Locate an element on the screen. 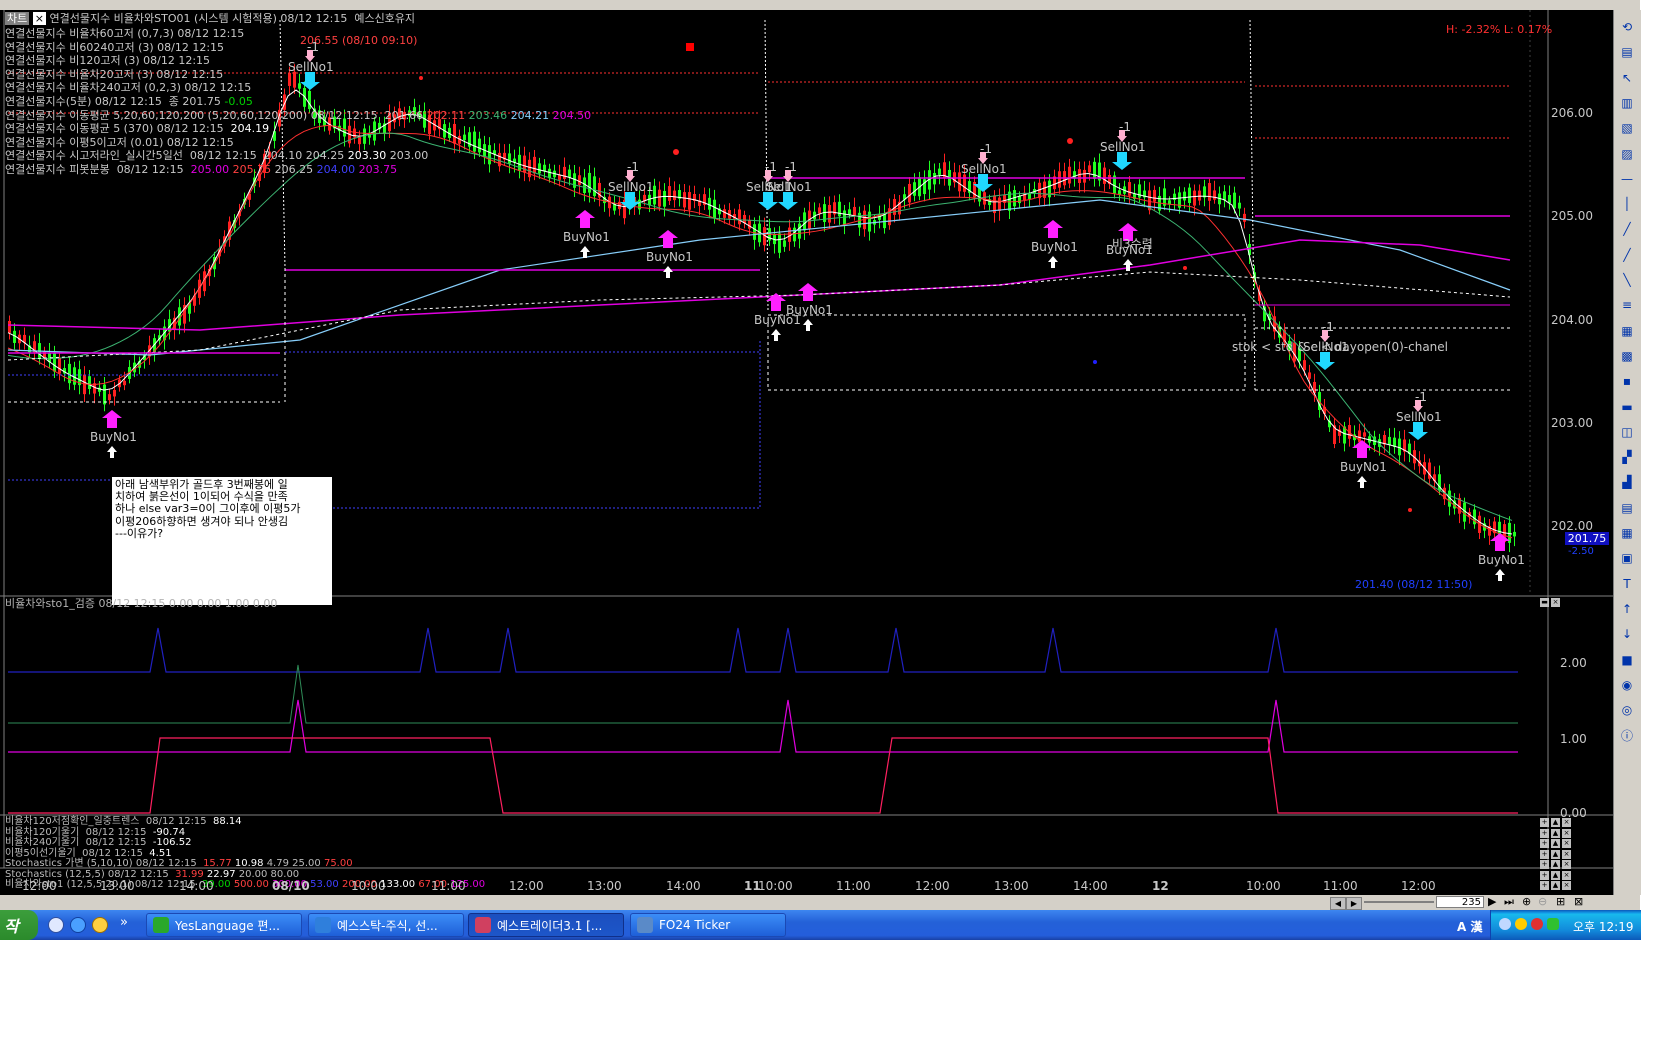  zoom-slider is located at coordinates (1399, 902).